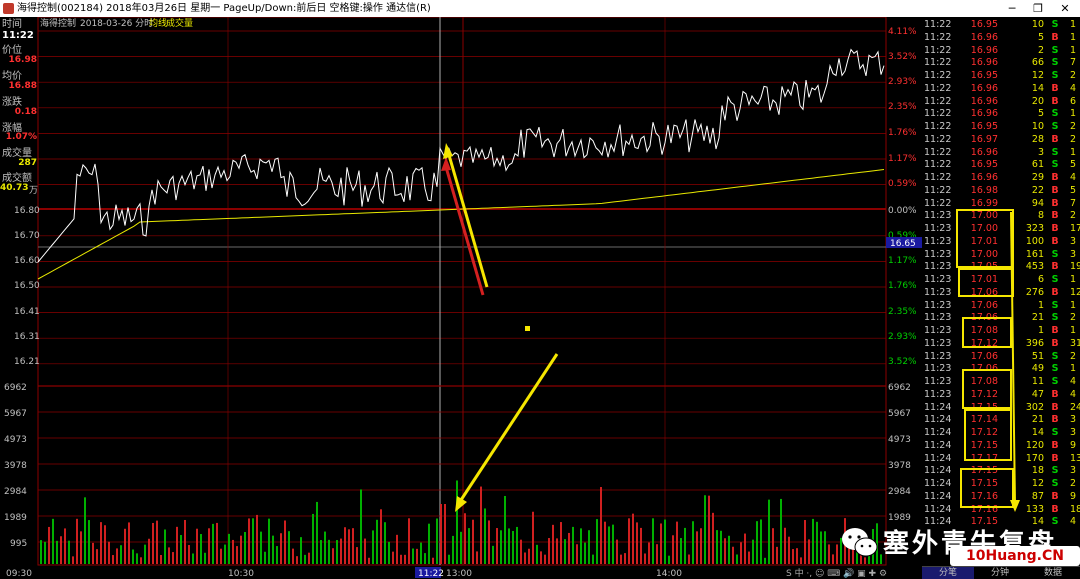  I want to click on price-label: 16.80, so click(27, 211).